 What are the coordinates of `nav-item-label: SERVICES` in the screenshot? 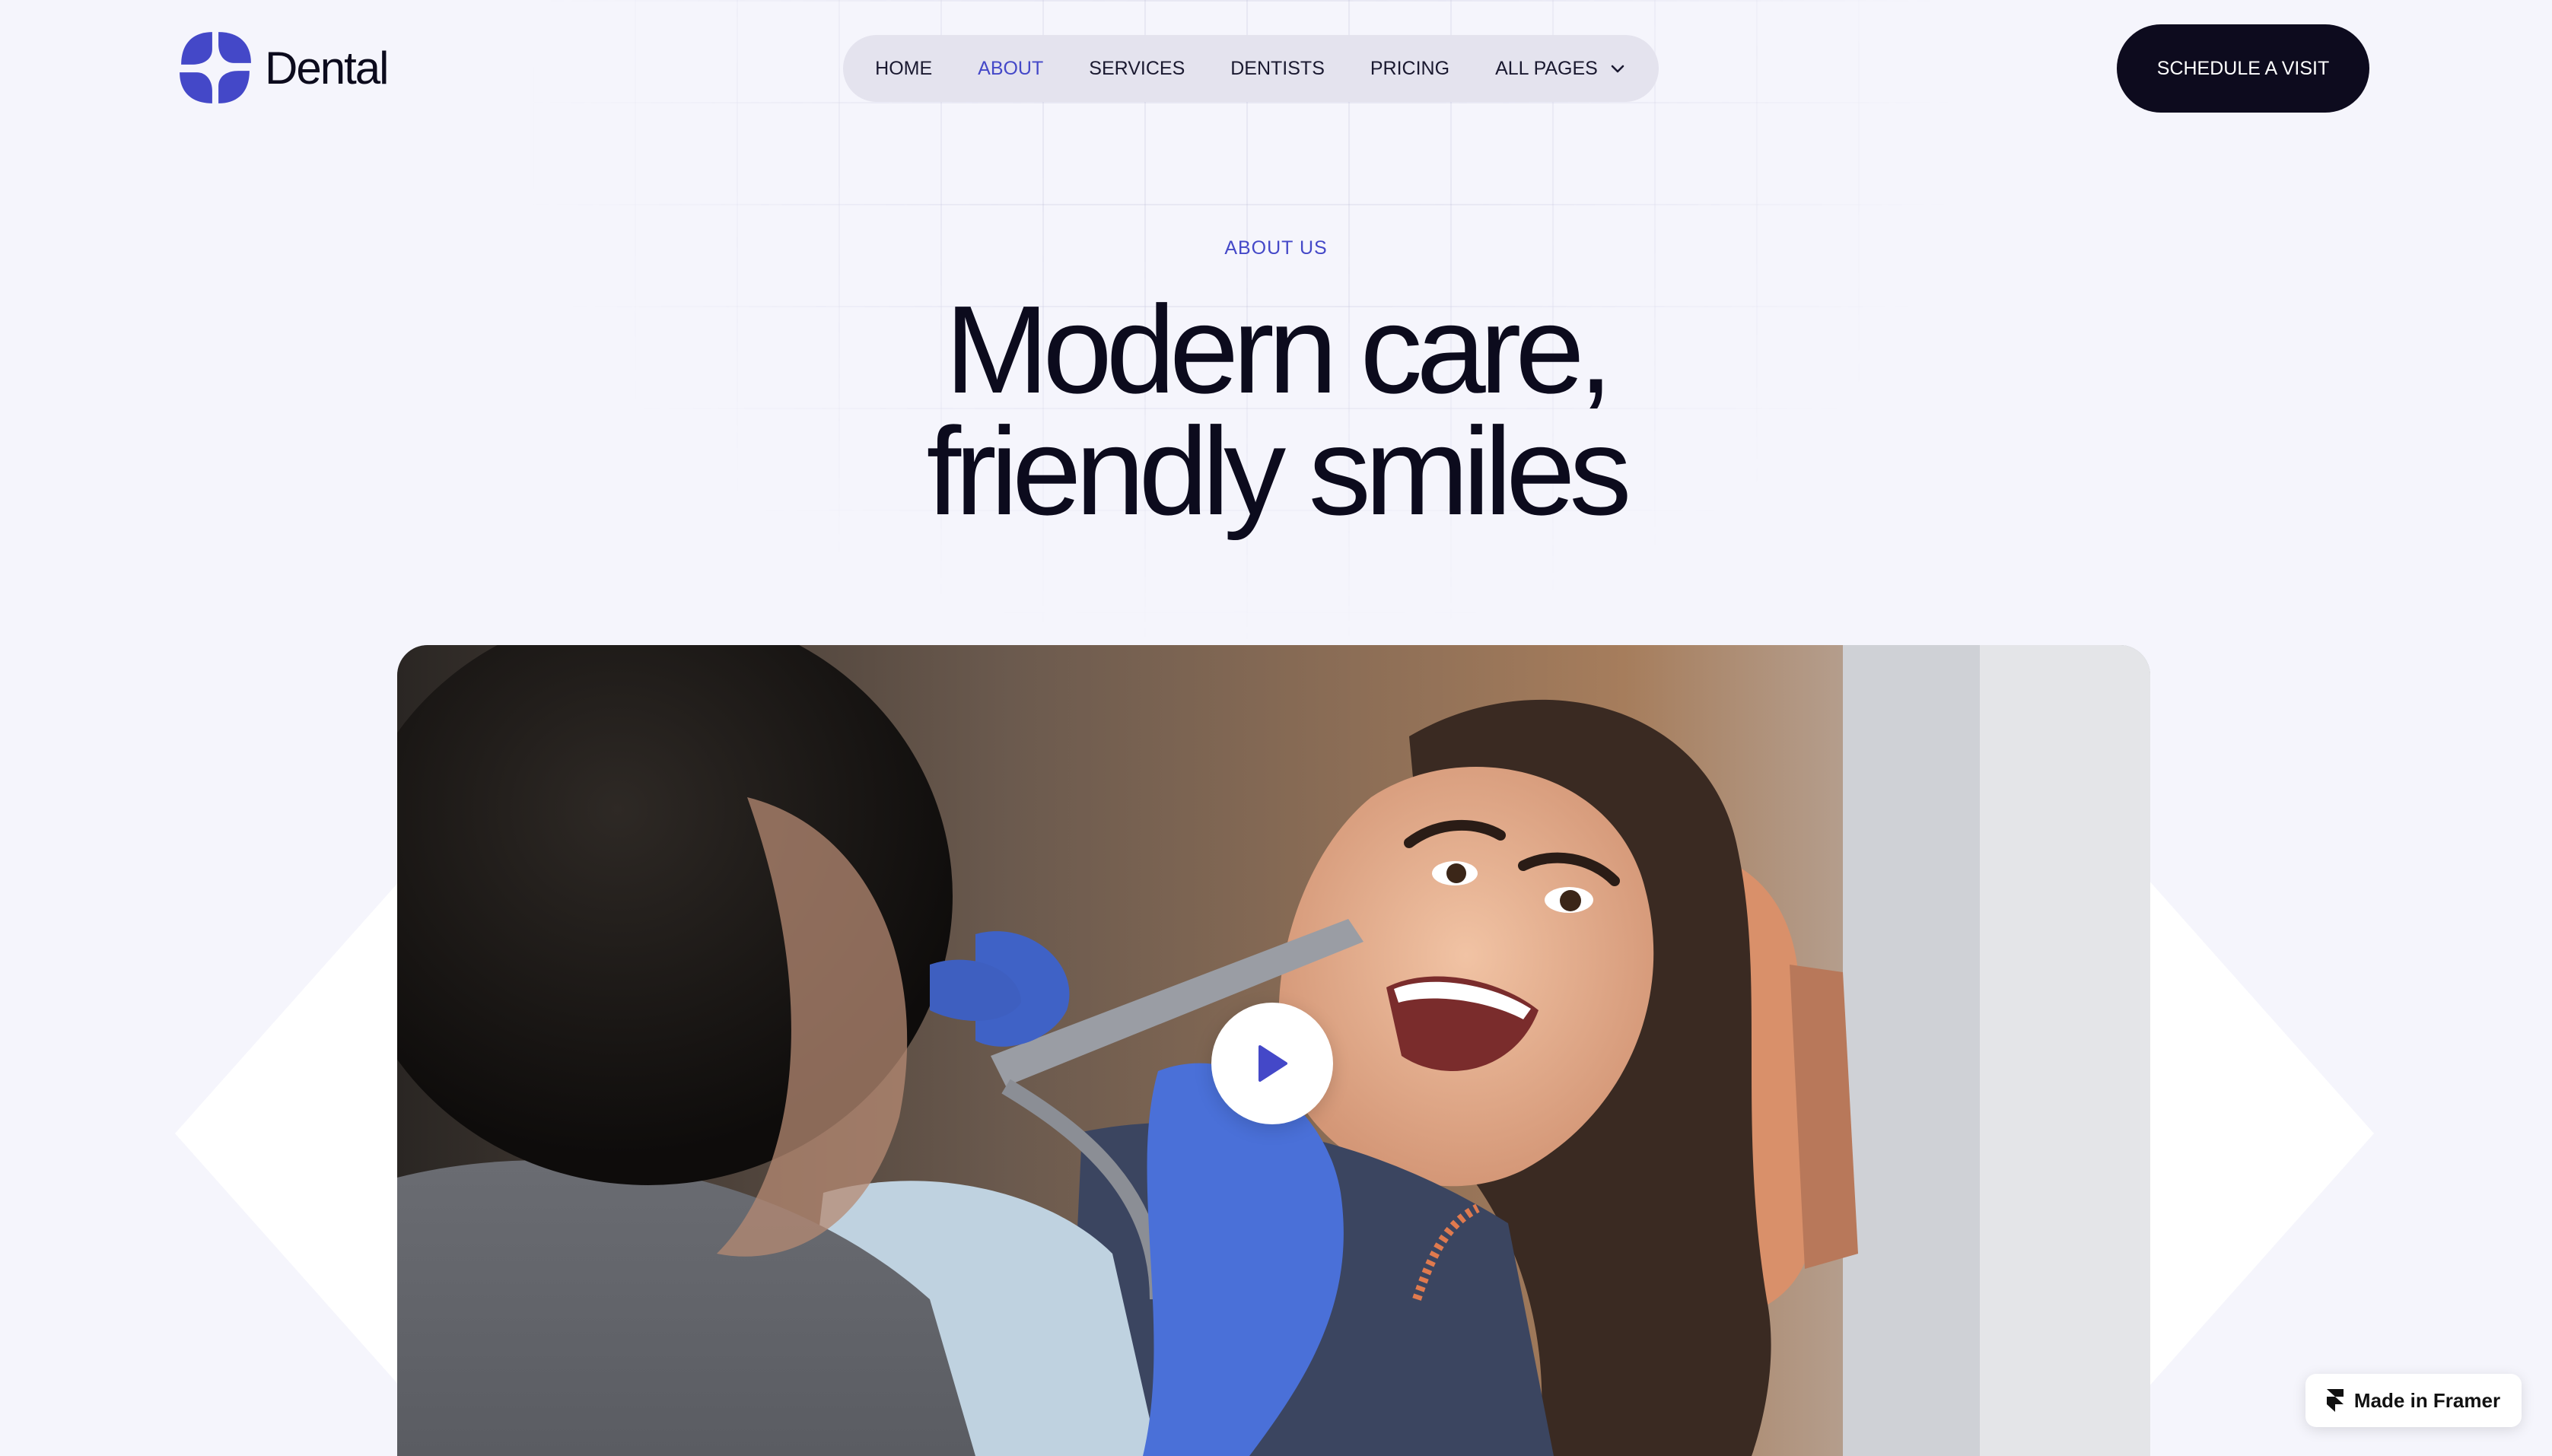 It's located at (1137, 68).